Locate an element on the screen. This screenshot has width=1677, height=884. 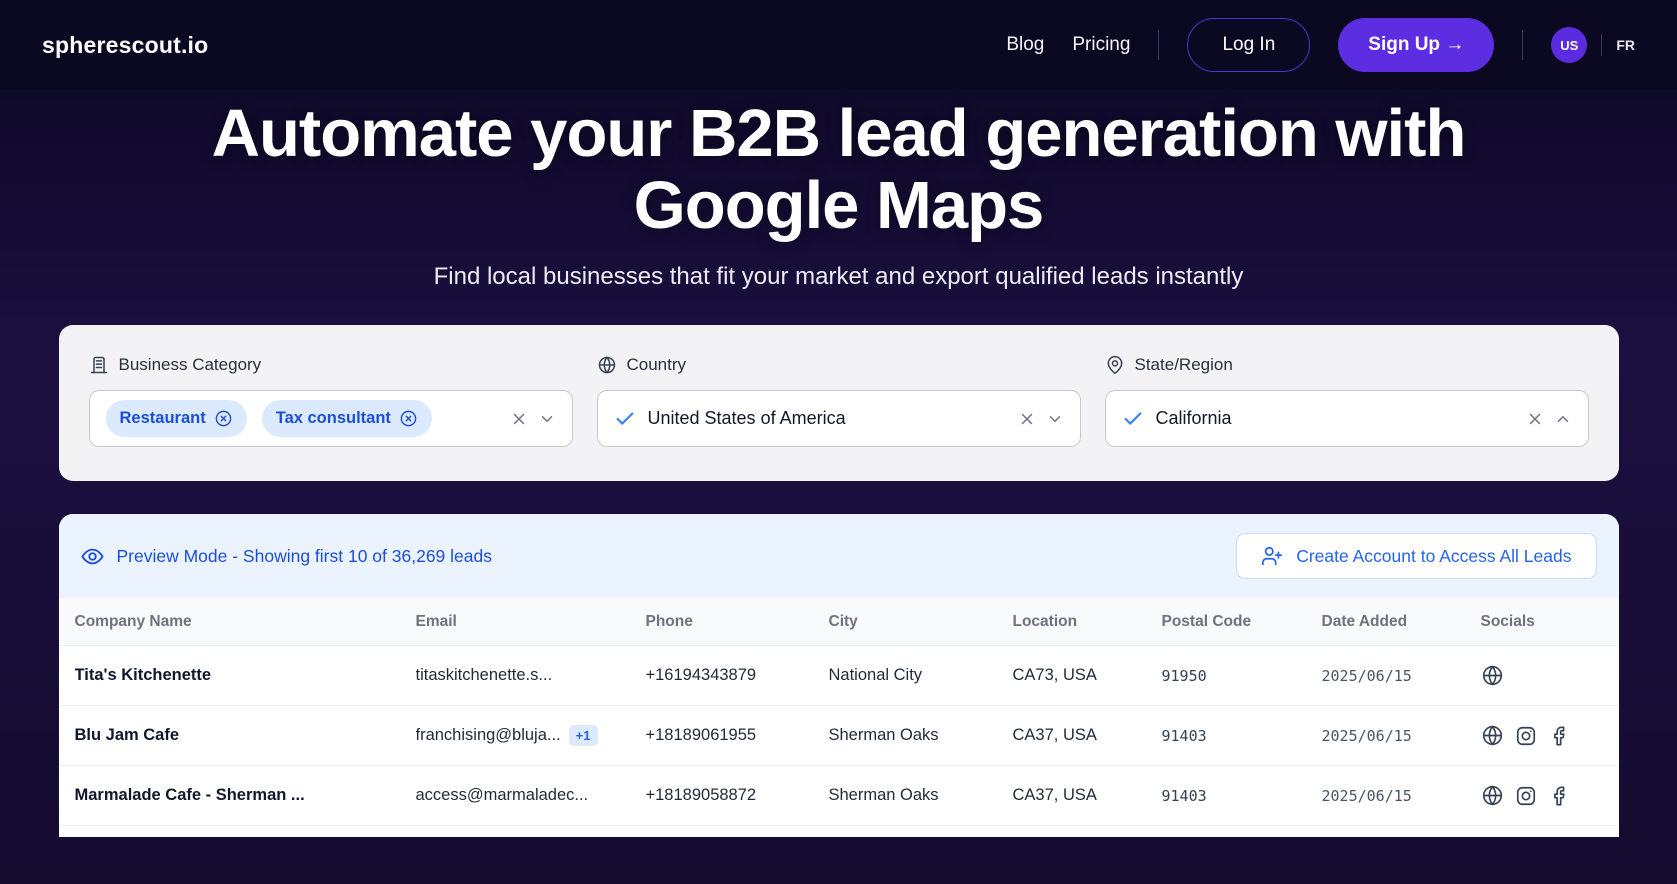
state-region-value: California is located at coordinates (1193, 418).